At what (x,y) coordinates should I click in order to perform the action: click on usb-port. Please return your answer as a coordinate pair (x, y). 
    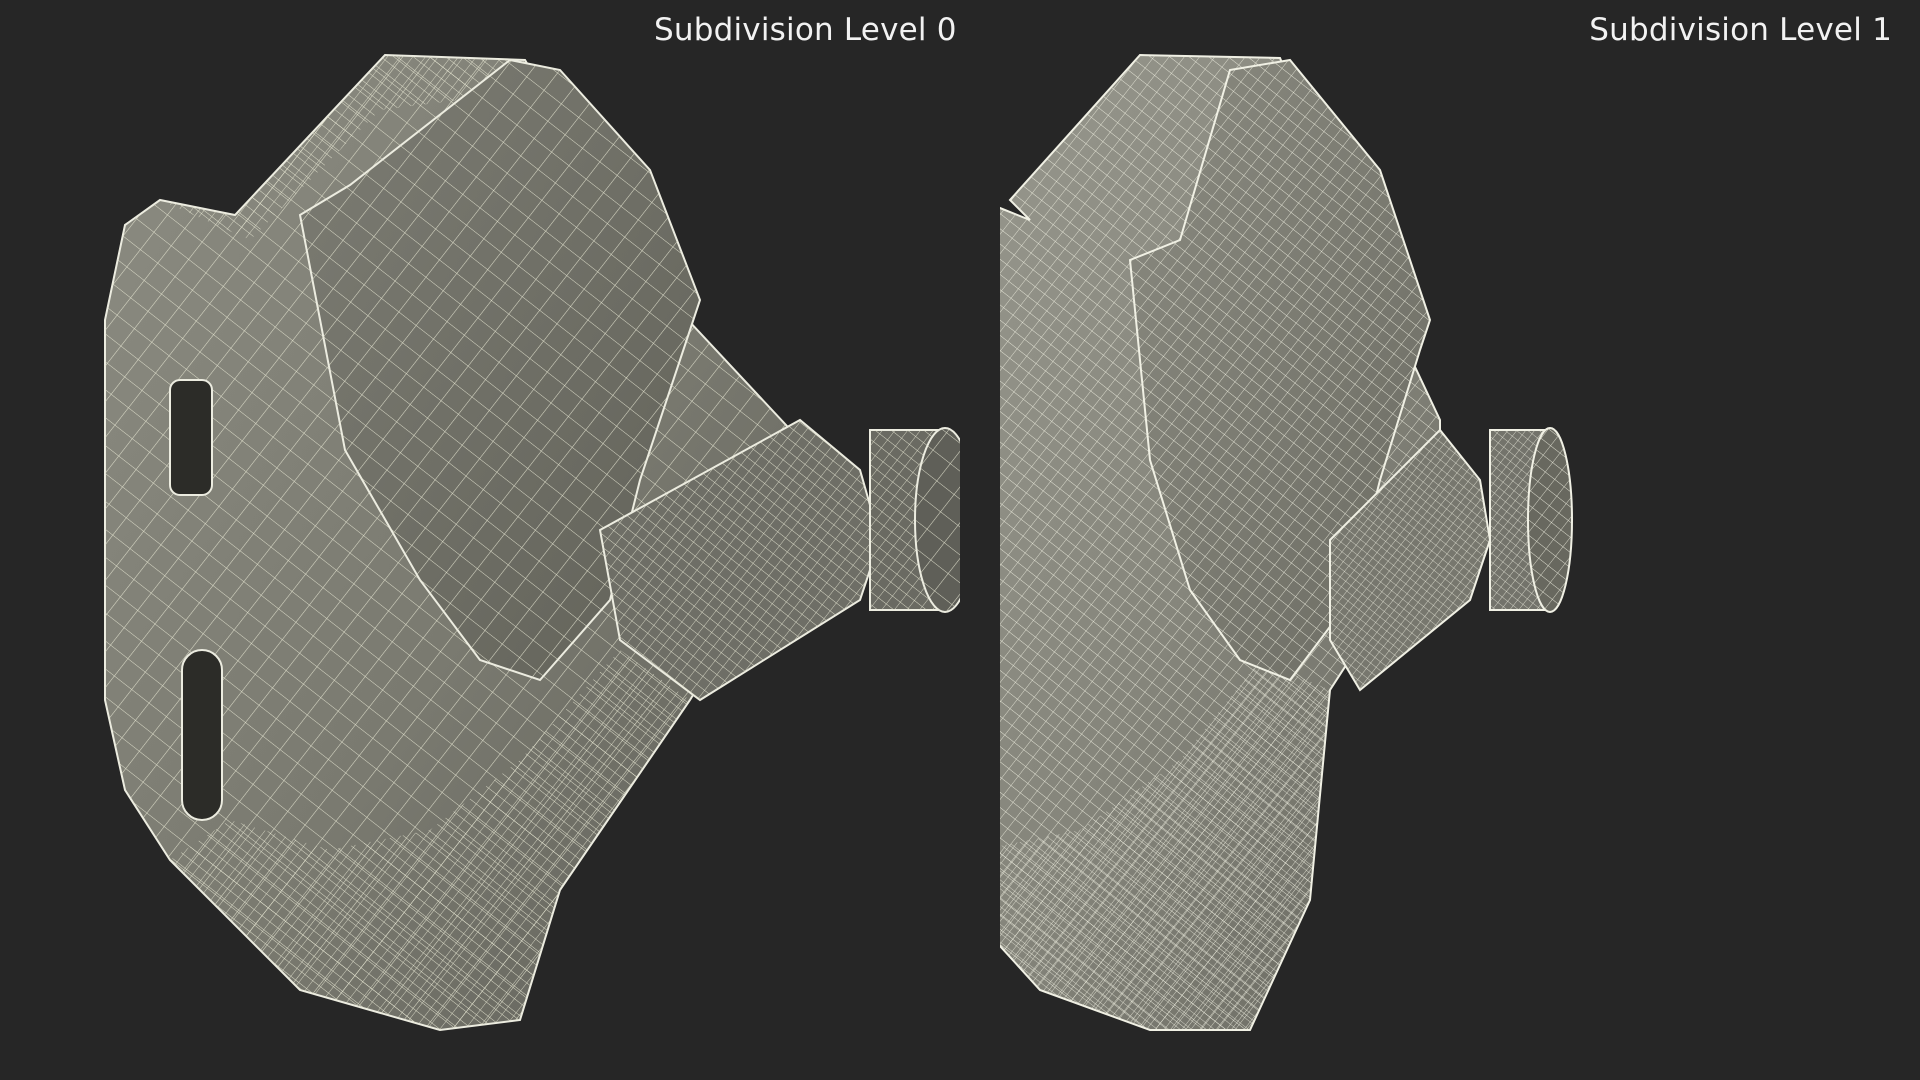
    Looking at the image, I should click on (191, 437).